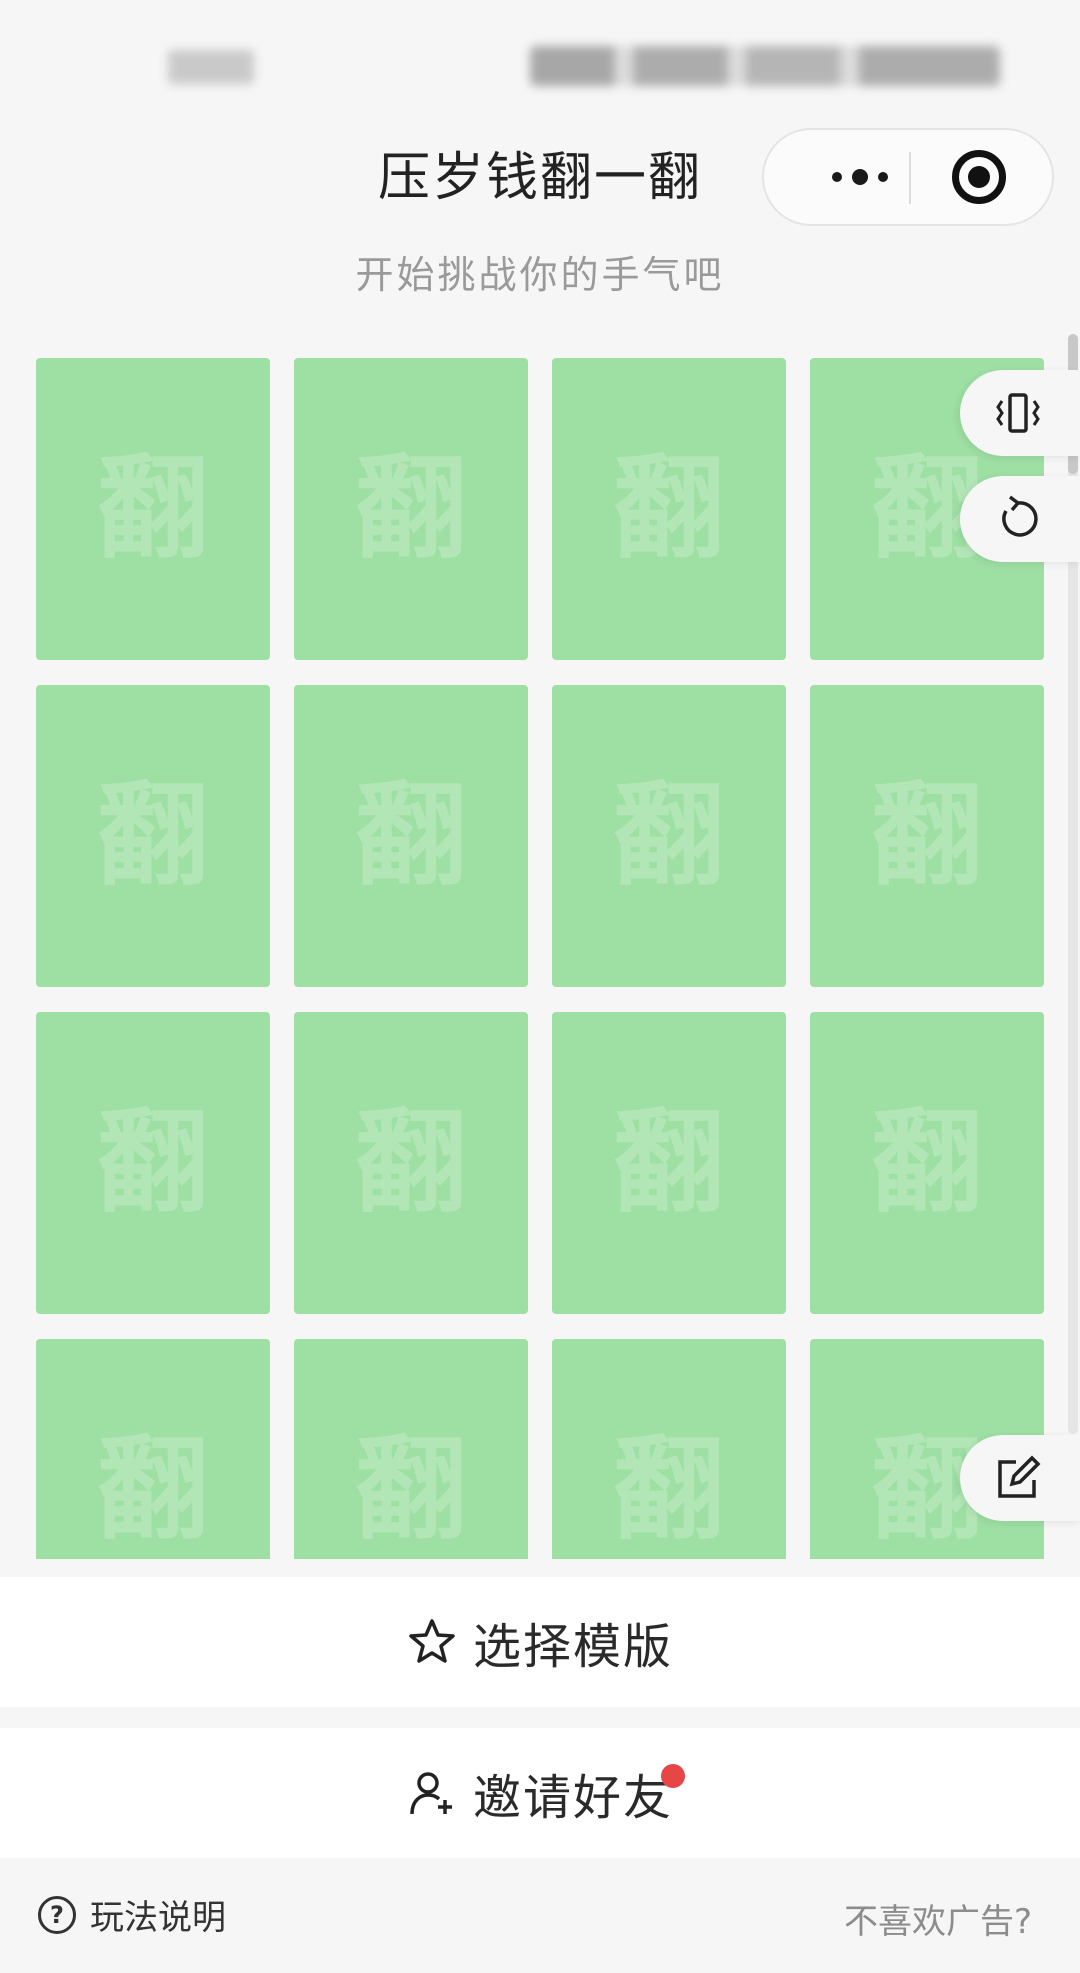 This screenshot has height=1973, width=1080. Describe the element at coordinates (572, 1798) in the screenshot. I see `invite-friends-label: 邀请好友` at that location.